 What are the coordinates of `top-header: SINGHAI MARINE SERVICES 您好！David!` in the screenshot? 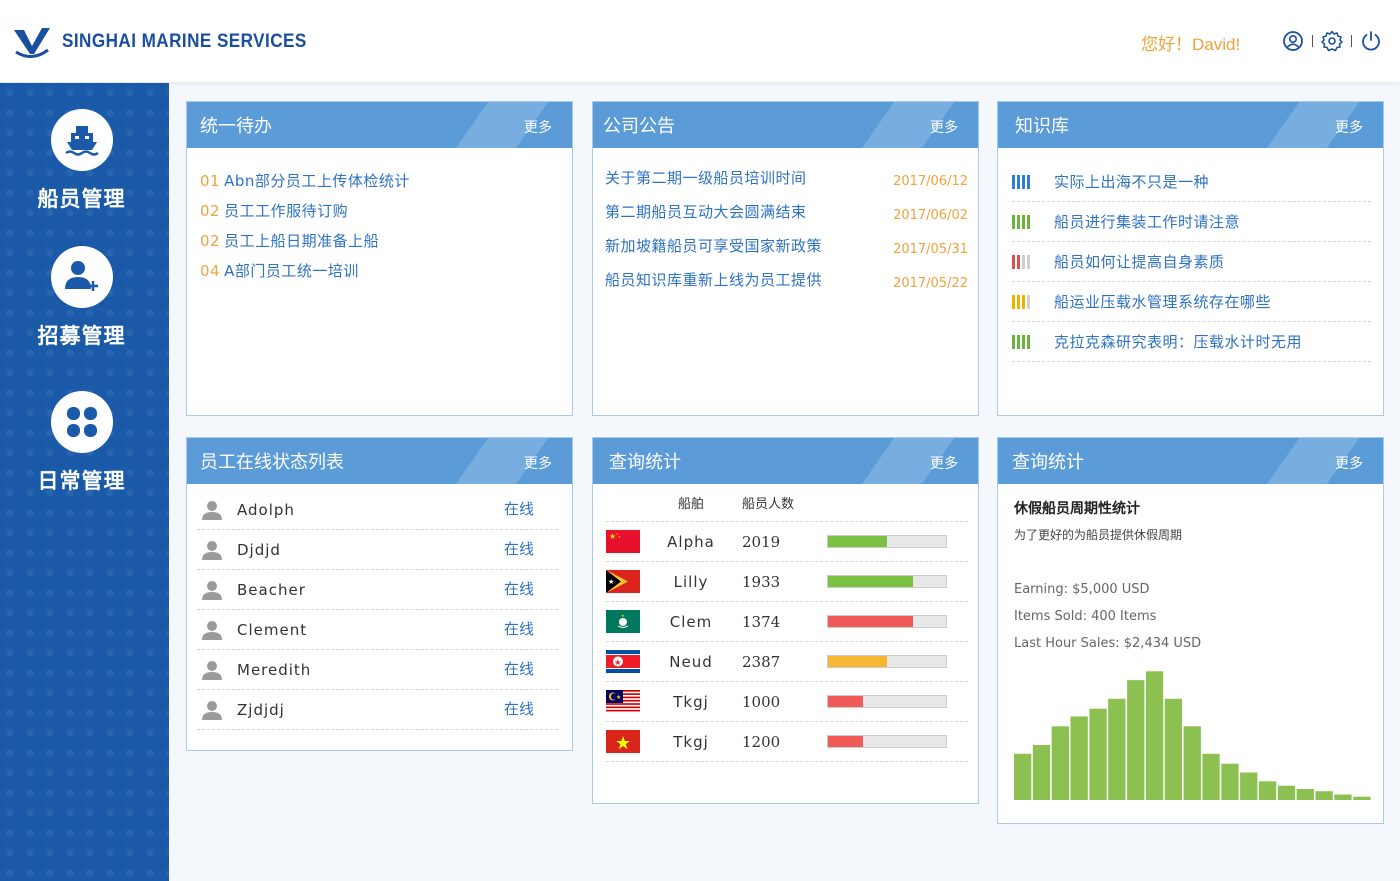 It's located at (700, 41).